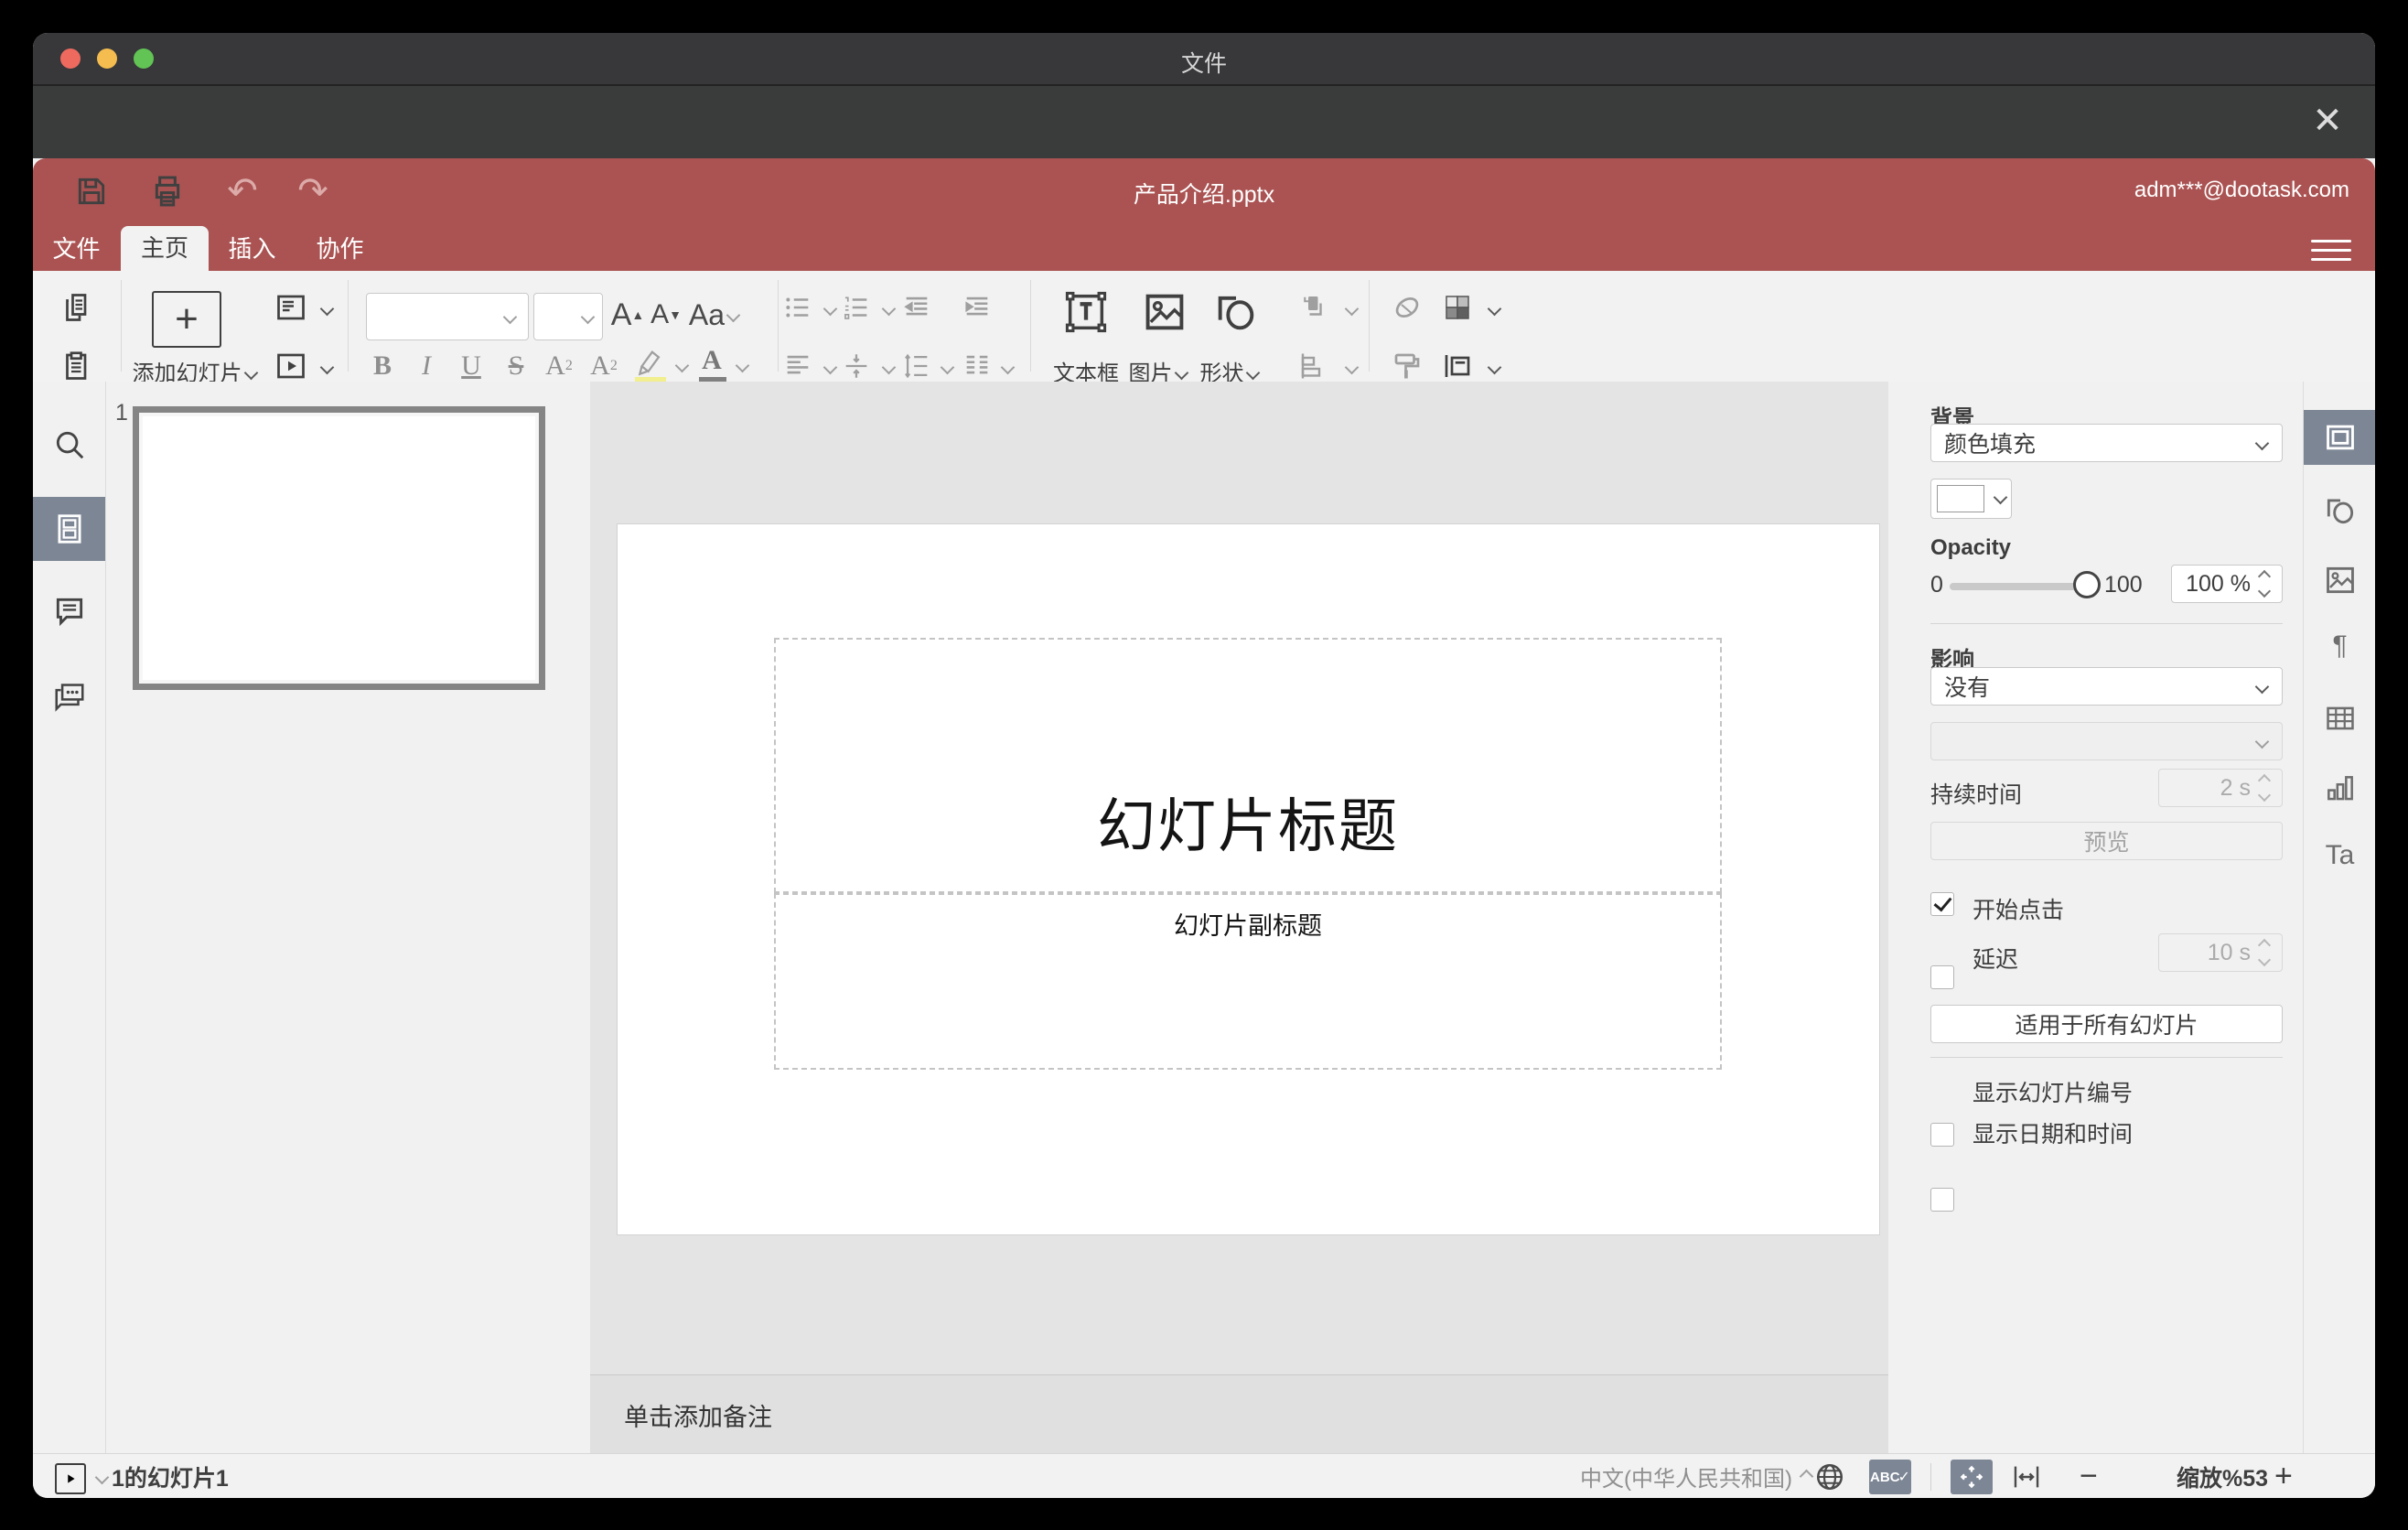  What do you see at coordinates (121, 413) in the screenshot?
I see `thumbnail-number: 1` at bounding box center [121, 413].